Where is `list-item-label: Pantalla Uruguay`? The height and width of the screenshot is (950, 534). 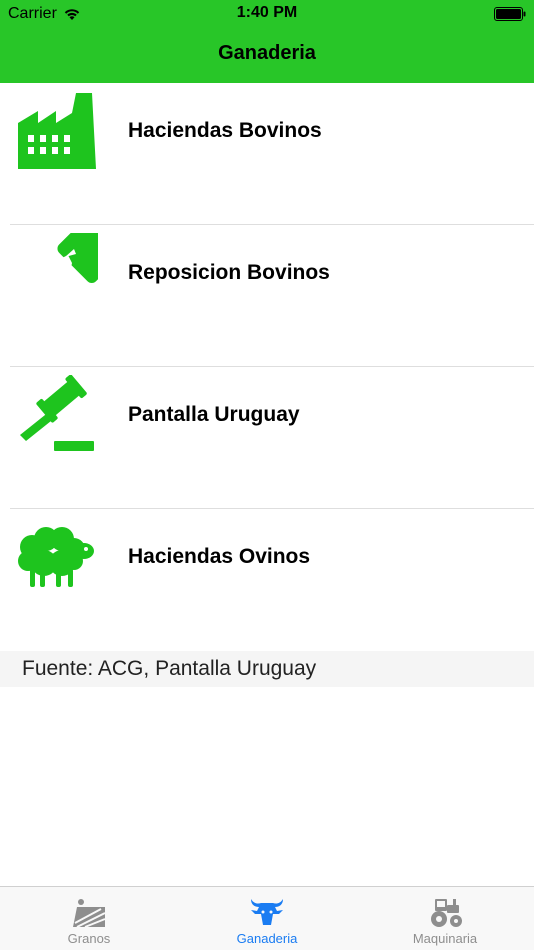
list-item-label: Pantalla Uruguay is located at coordinates (214, 414).